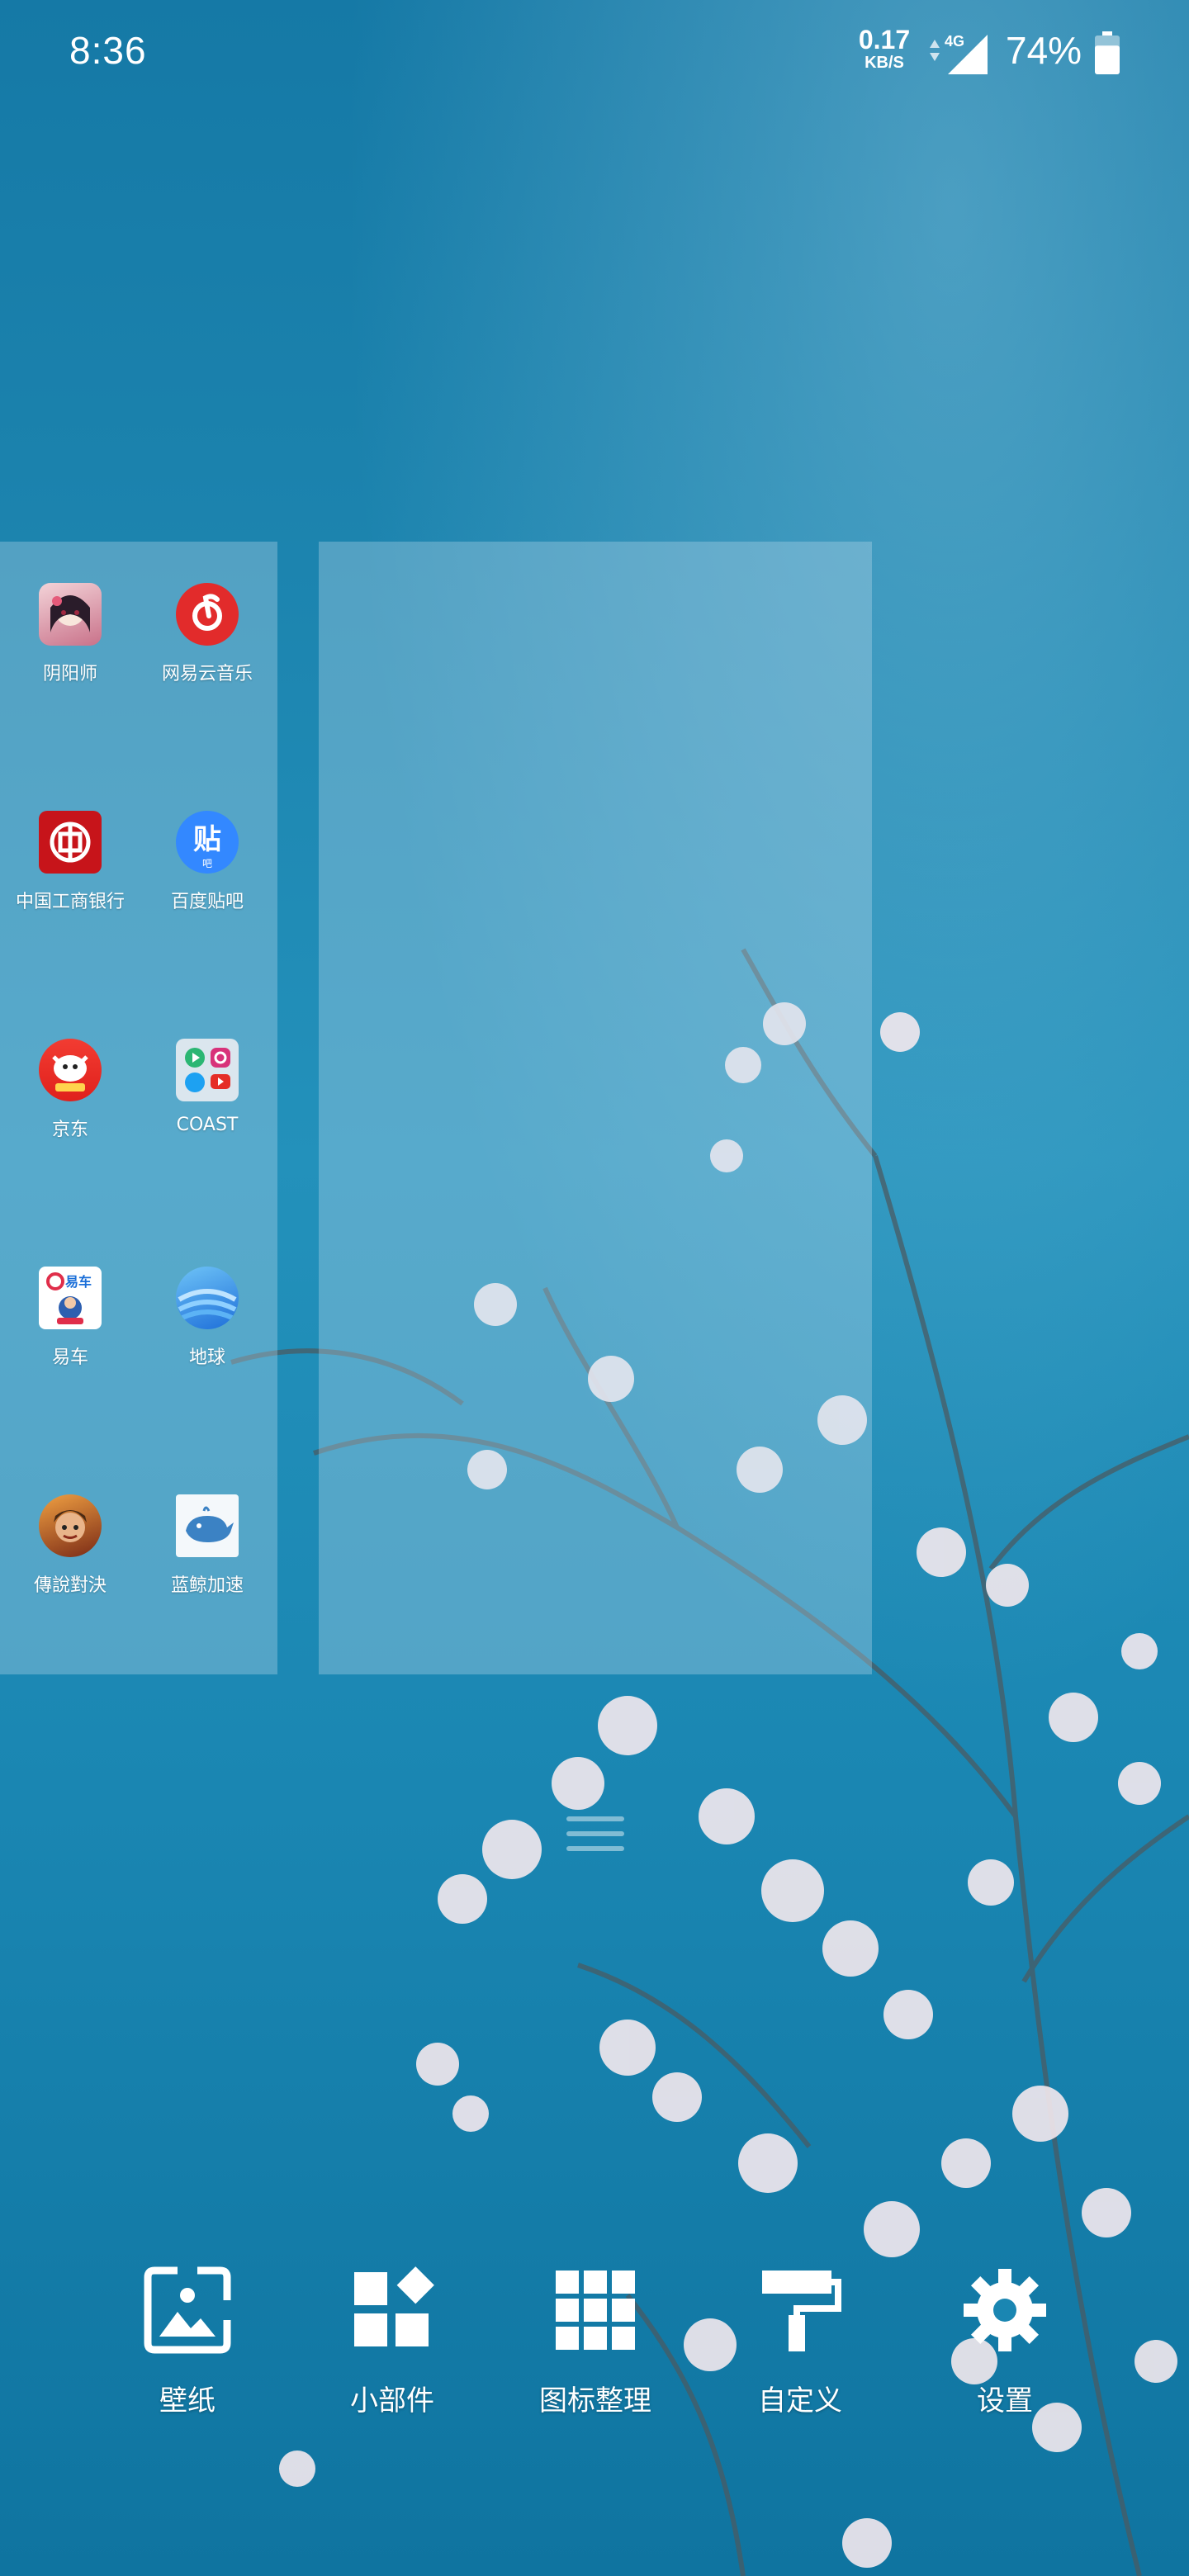 The image size is (1189, 2576). What do you see at coordinates (70, 1298) in the screenshot?
I see `yiche-icon: 易车` at bounding box center [70, 1298].